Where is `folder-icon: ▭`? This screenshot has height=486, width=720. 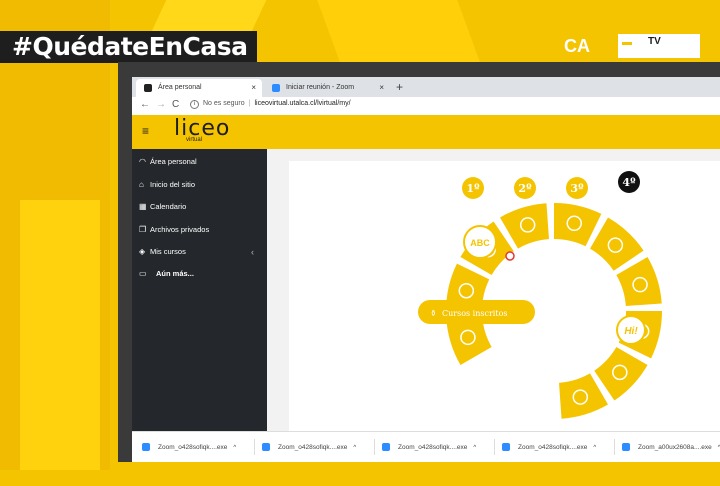 folder-icon: ▭ is located at coordinates (143, 273).